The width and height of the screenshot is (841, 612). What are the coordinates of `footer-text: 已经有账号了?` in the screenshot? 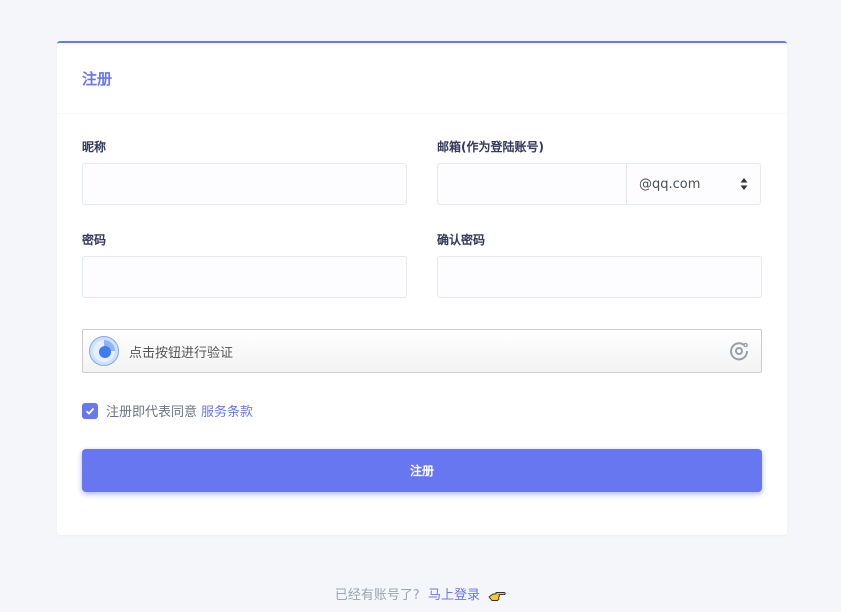 It's located at (377, 595).